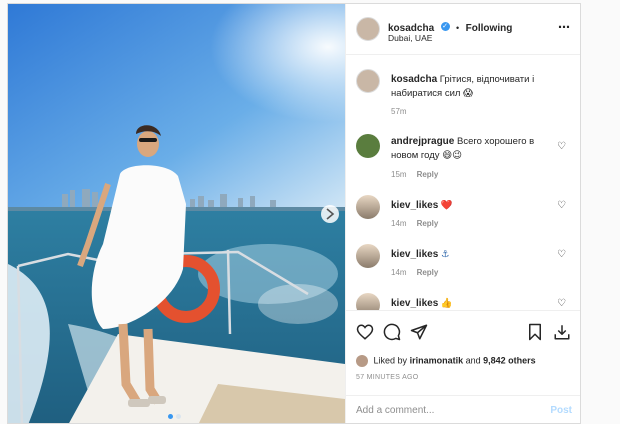 The image size is (620, 424). I want to click on liked-by-summary: Liked by irinamonatik and 9,842 others, so click(446, 361).